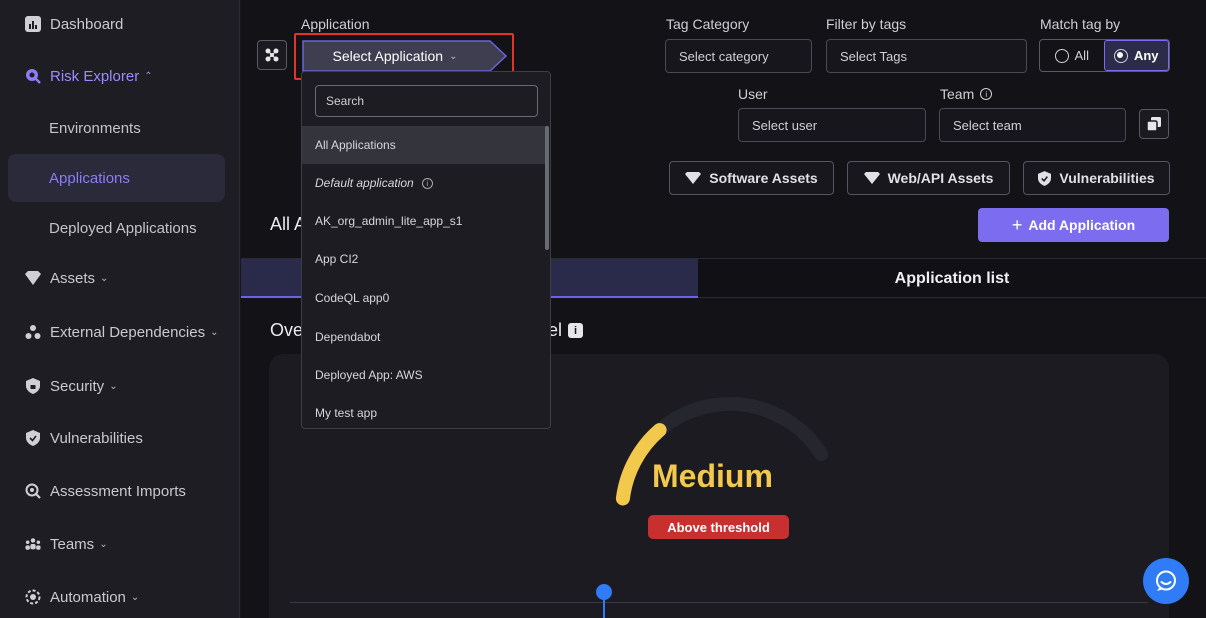 Image resolution: width=1206 pixels, height=618 pixels. I want to click on team-label: Team, so click(957, 94).